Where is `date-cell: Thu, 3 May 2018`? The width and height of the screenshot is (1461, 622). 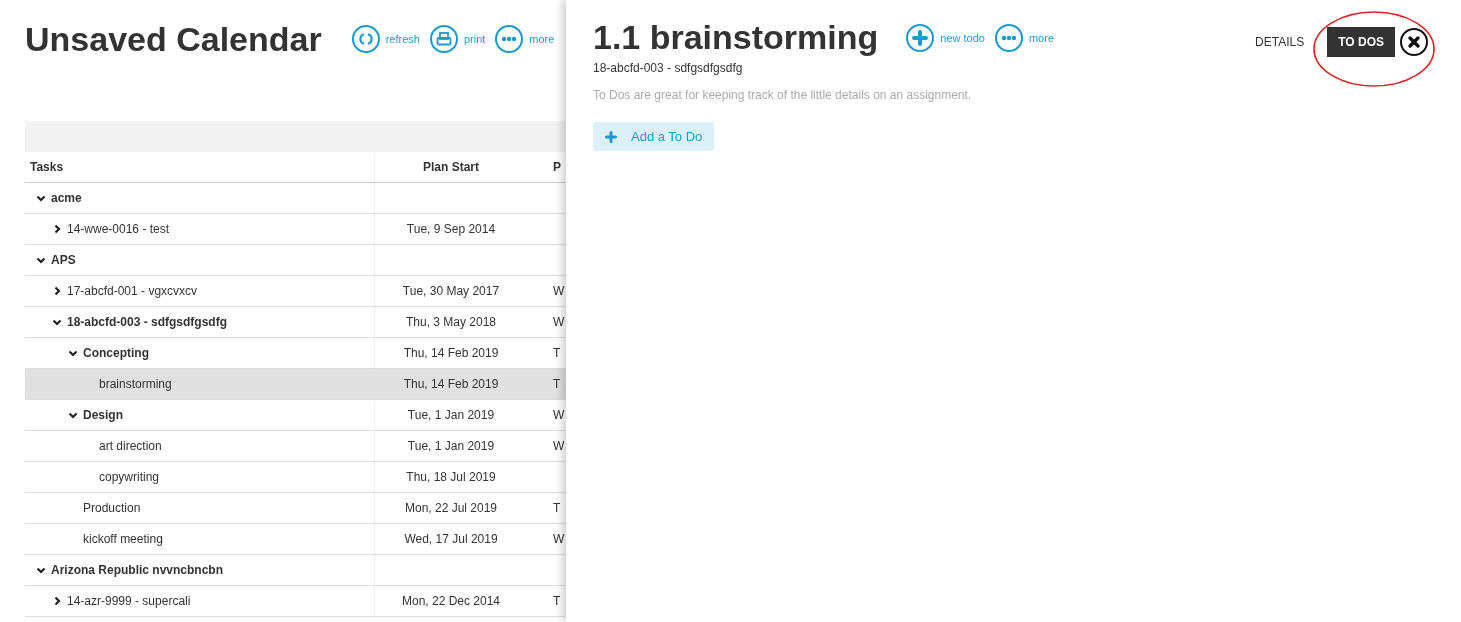 date-cell: Thu, 3 May 2018 is located at coordinates (451, 322).